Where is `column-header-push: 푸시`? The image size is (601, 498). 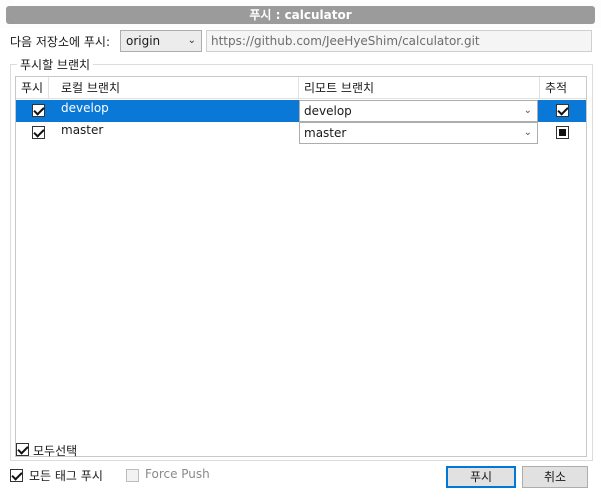
column-header-push: 푸시 is located at coordinates (32, 88).